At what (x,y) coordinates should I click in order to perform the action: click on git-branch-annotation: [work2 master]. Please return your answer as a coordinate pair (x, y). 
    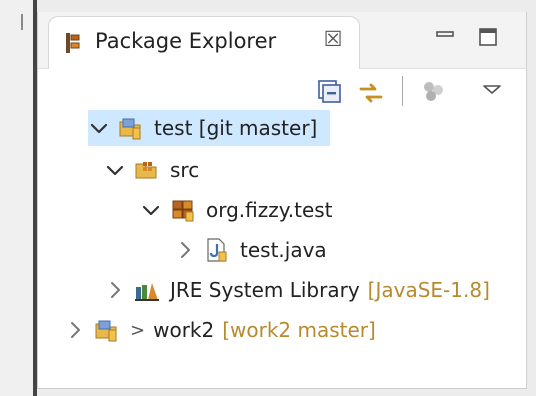
    Looking at the image, I should click on (299, 330).